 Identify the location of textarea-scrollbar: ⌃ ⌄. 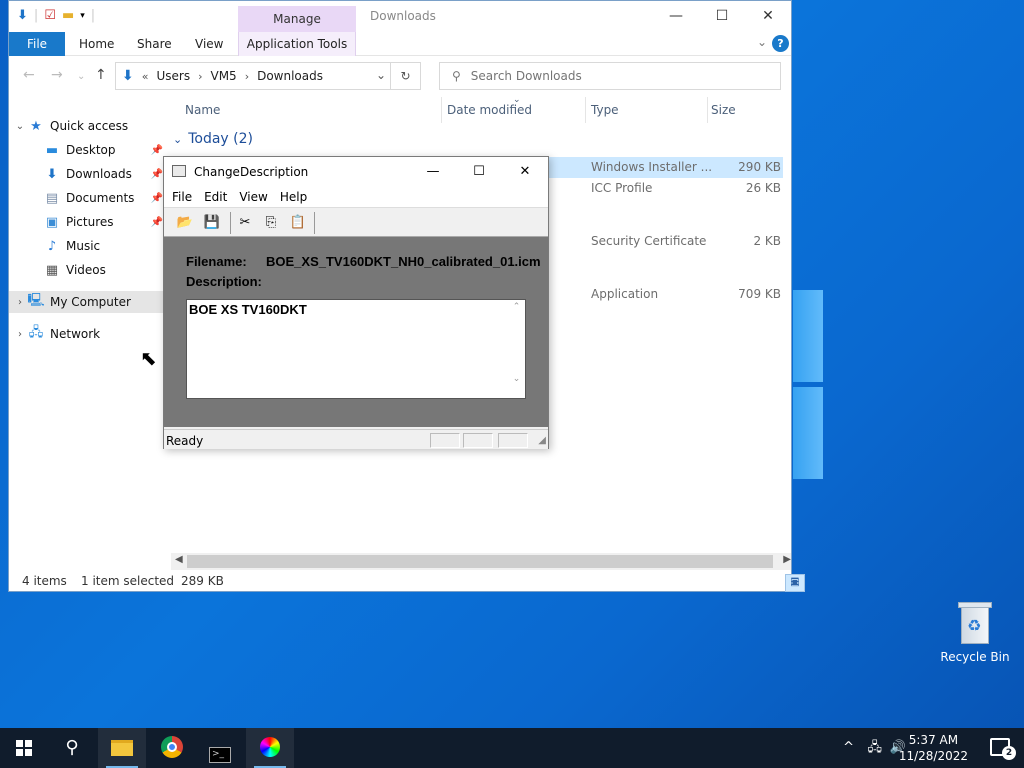
(516, 349).